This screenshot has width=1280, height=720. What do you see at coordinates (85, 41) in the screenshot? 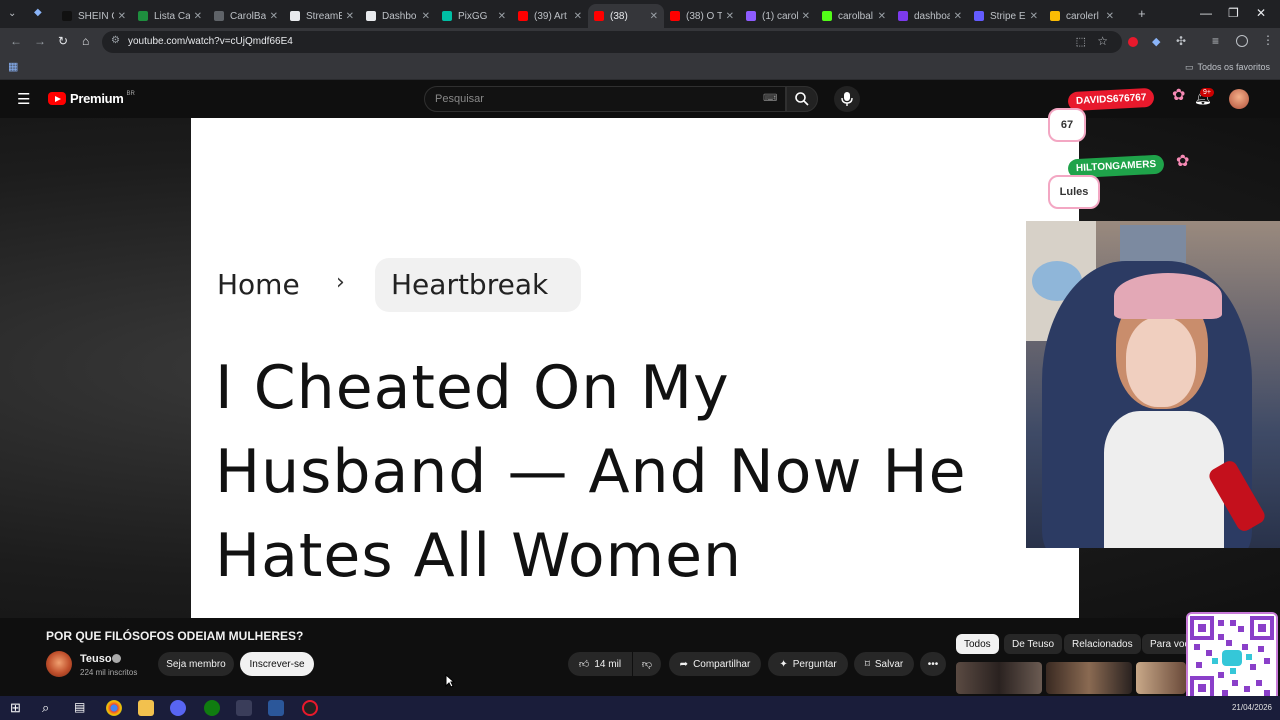
I see `home-icon: ⌂` at bounding box center [85, 41].